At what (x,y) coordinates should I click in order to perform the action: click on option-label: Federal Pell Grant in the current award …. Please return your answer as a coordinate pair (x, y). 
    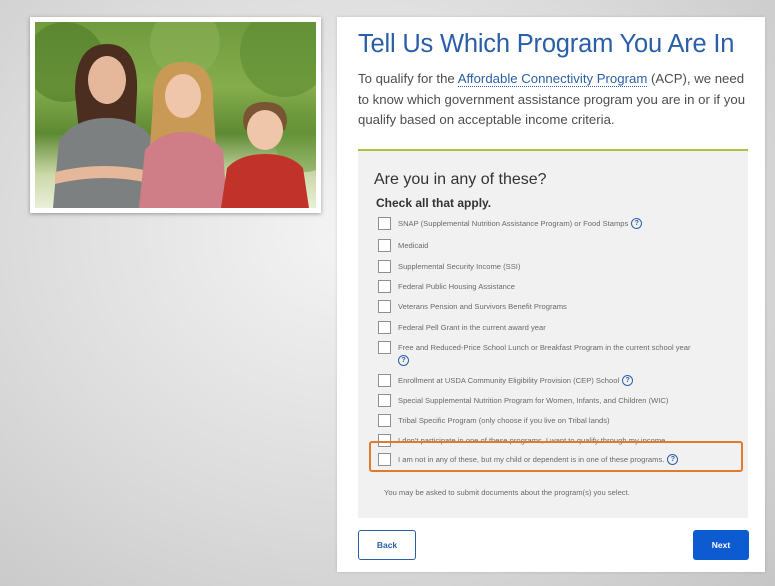
    Looking at the image, I should click on (472, 327).